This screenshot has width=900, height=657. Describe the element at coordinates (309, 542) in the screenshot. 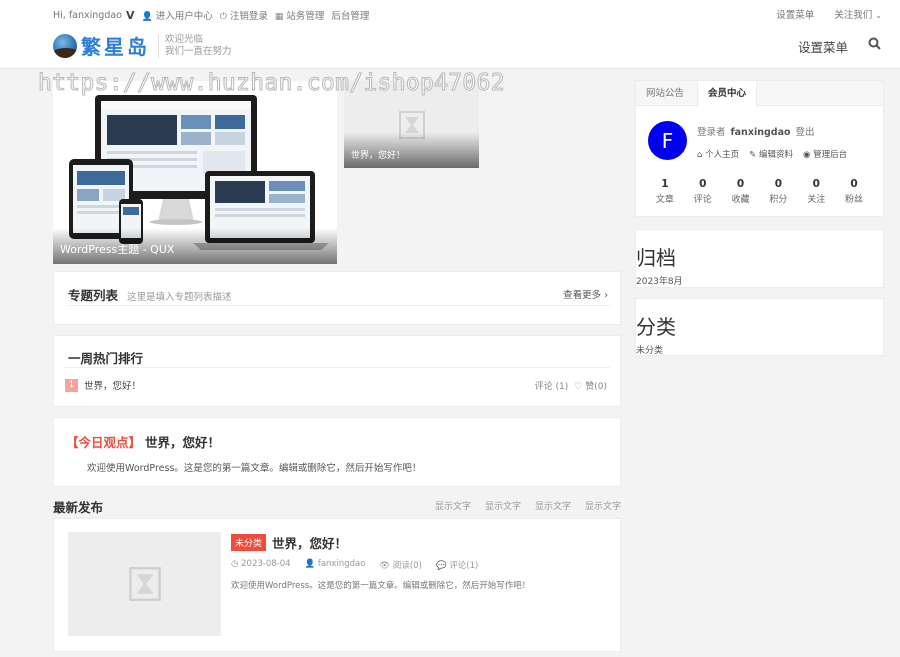

I see `post-title: 世界，您好！` at that location.